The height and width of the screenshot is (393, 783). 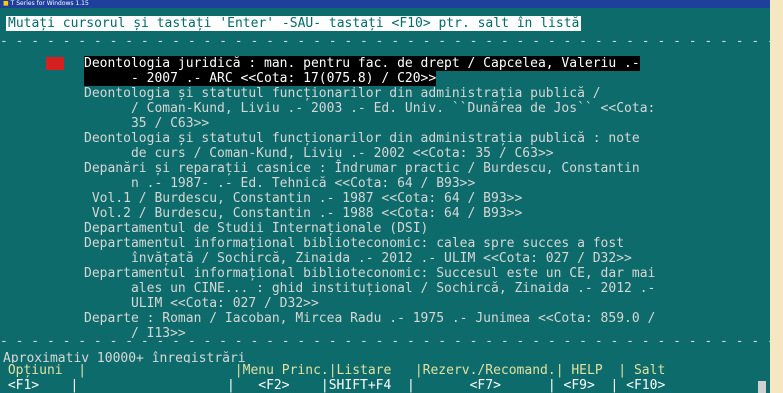 What do you see at coordinates (6, 3) in the screenshot?
I see `app-icon: ■` at bounding box center [6, 3].